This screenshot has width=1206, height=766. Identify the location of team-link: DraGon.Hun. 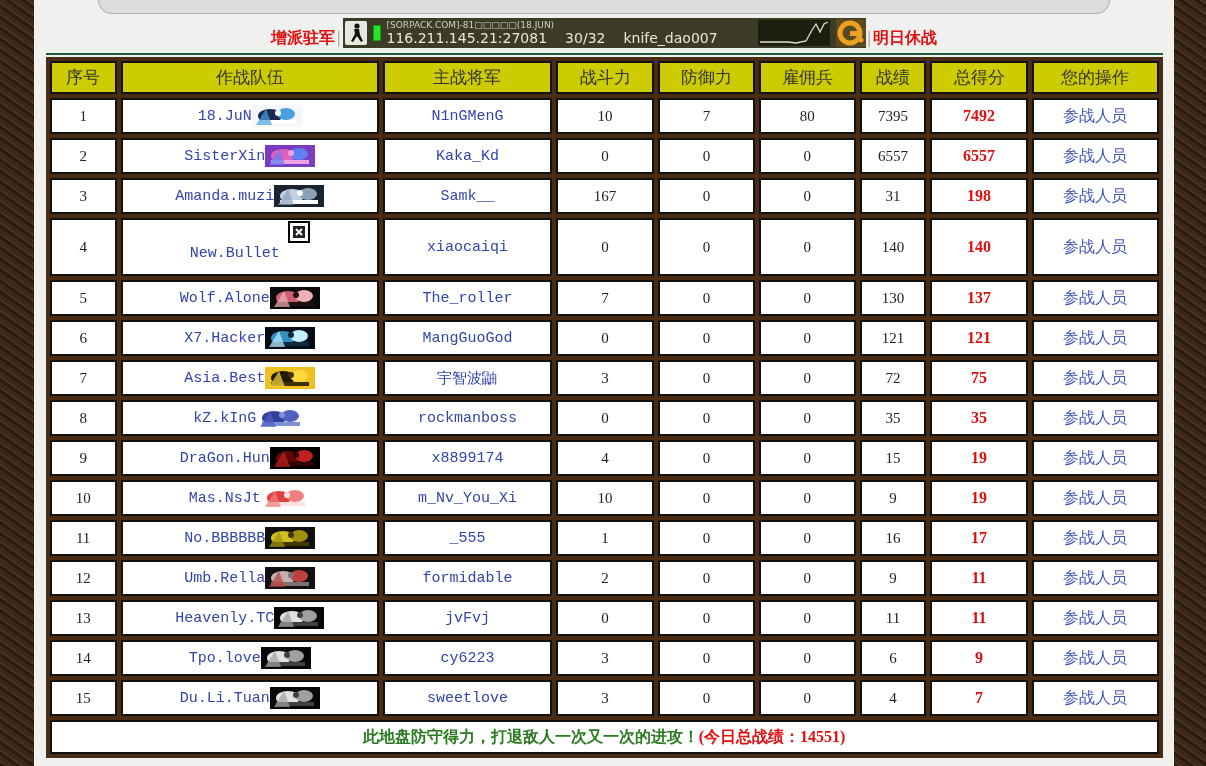
(224, 458).